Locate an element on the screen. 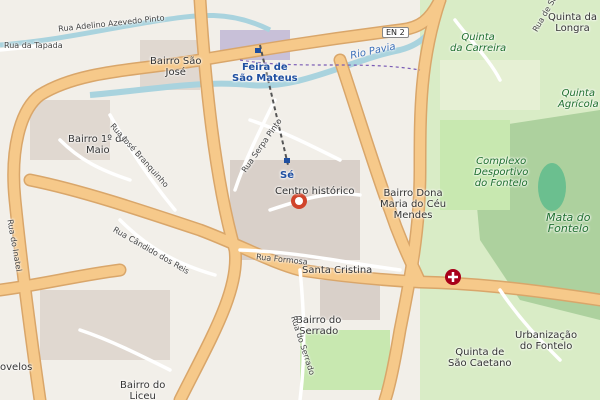 The height and width of the screenshot is (400, 600). label-urbanizacao-fontelo: Urbanização do Fontelo is located at coordinates (546, 341).